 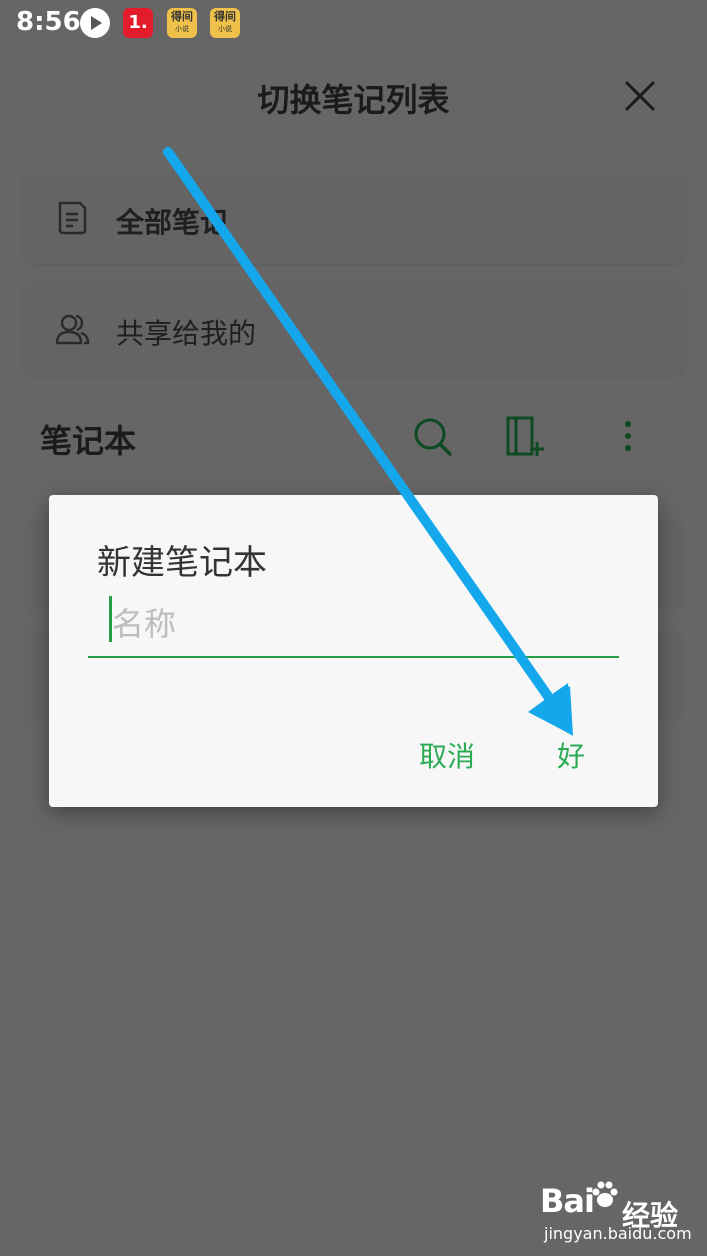 What do you see at coordinates (432, 436) in the screenshot?
I see `search-icon` at bounding box center [432, 436].